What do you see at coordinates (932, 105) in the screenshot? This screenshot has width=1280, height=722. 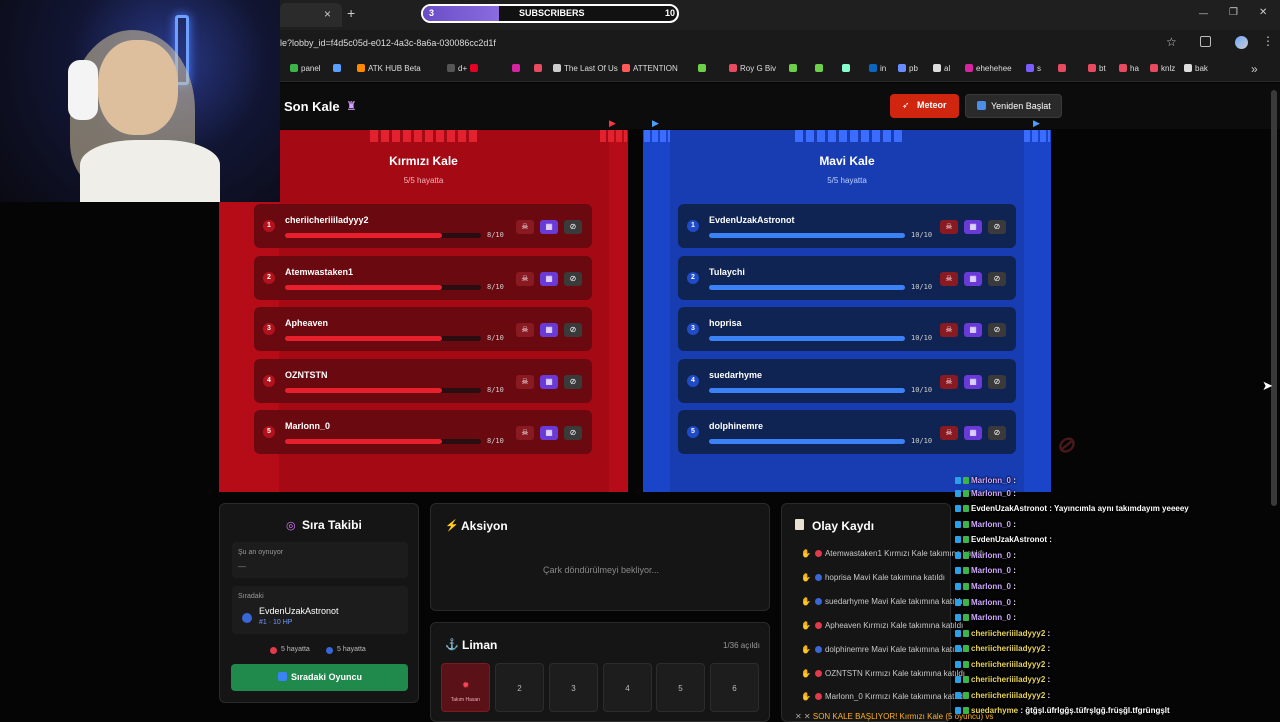 I see `meteor-button-label: Meteor` at bounding box center [932, 105].